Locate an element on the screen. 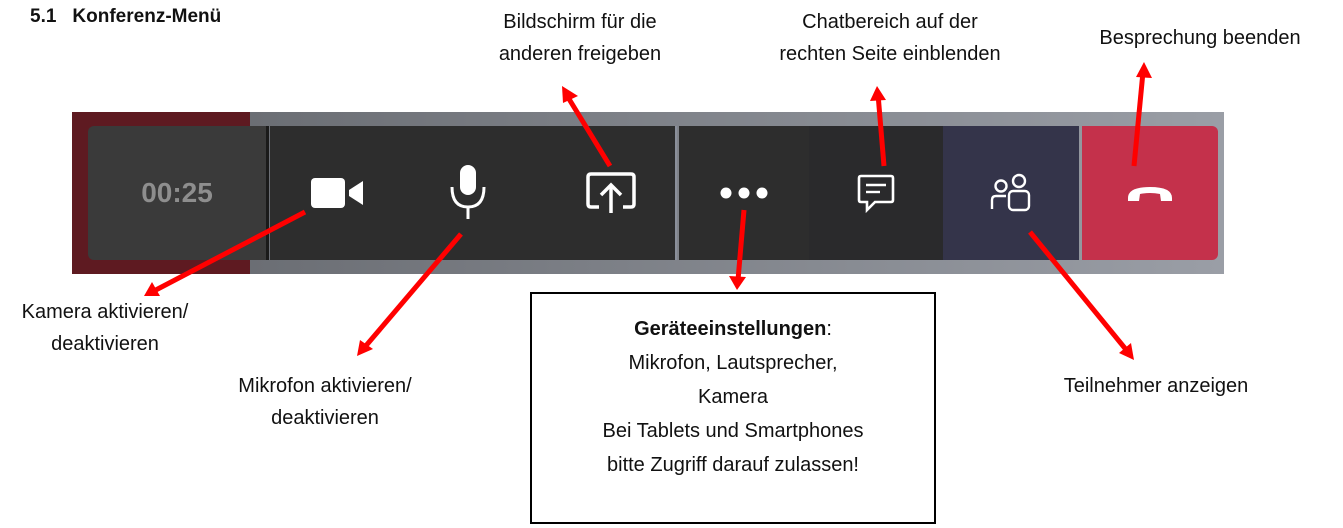 This screenshot has width=1343, height=528. arrow-share-screen is located at coordinates (588, 130).